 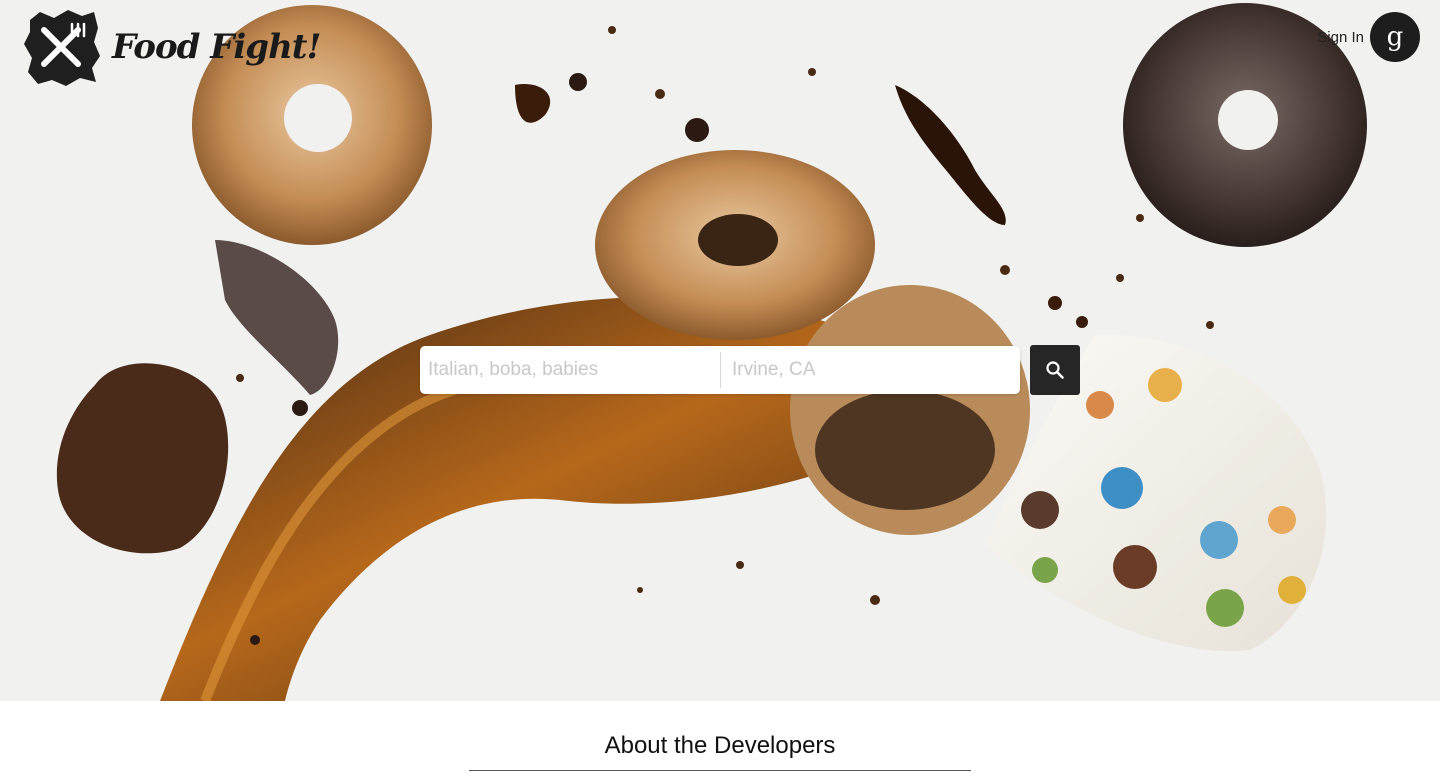 I want to click on search-bar, so click(x=720, y=370).